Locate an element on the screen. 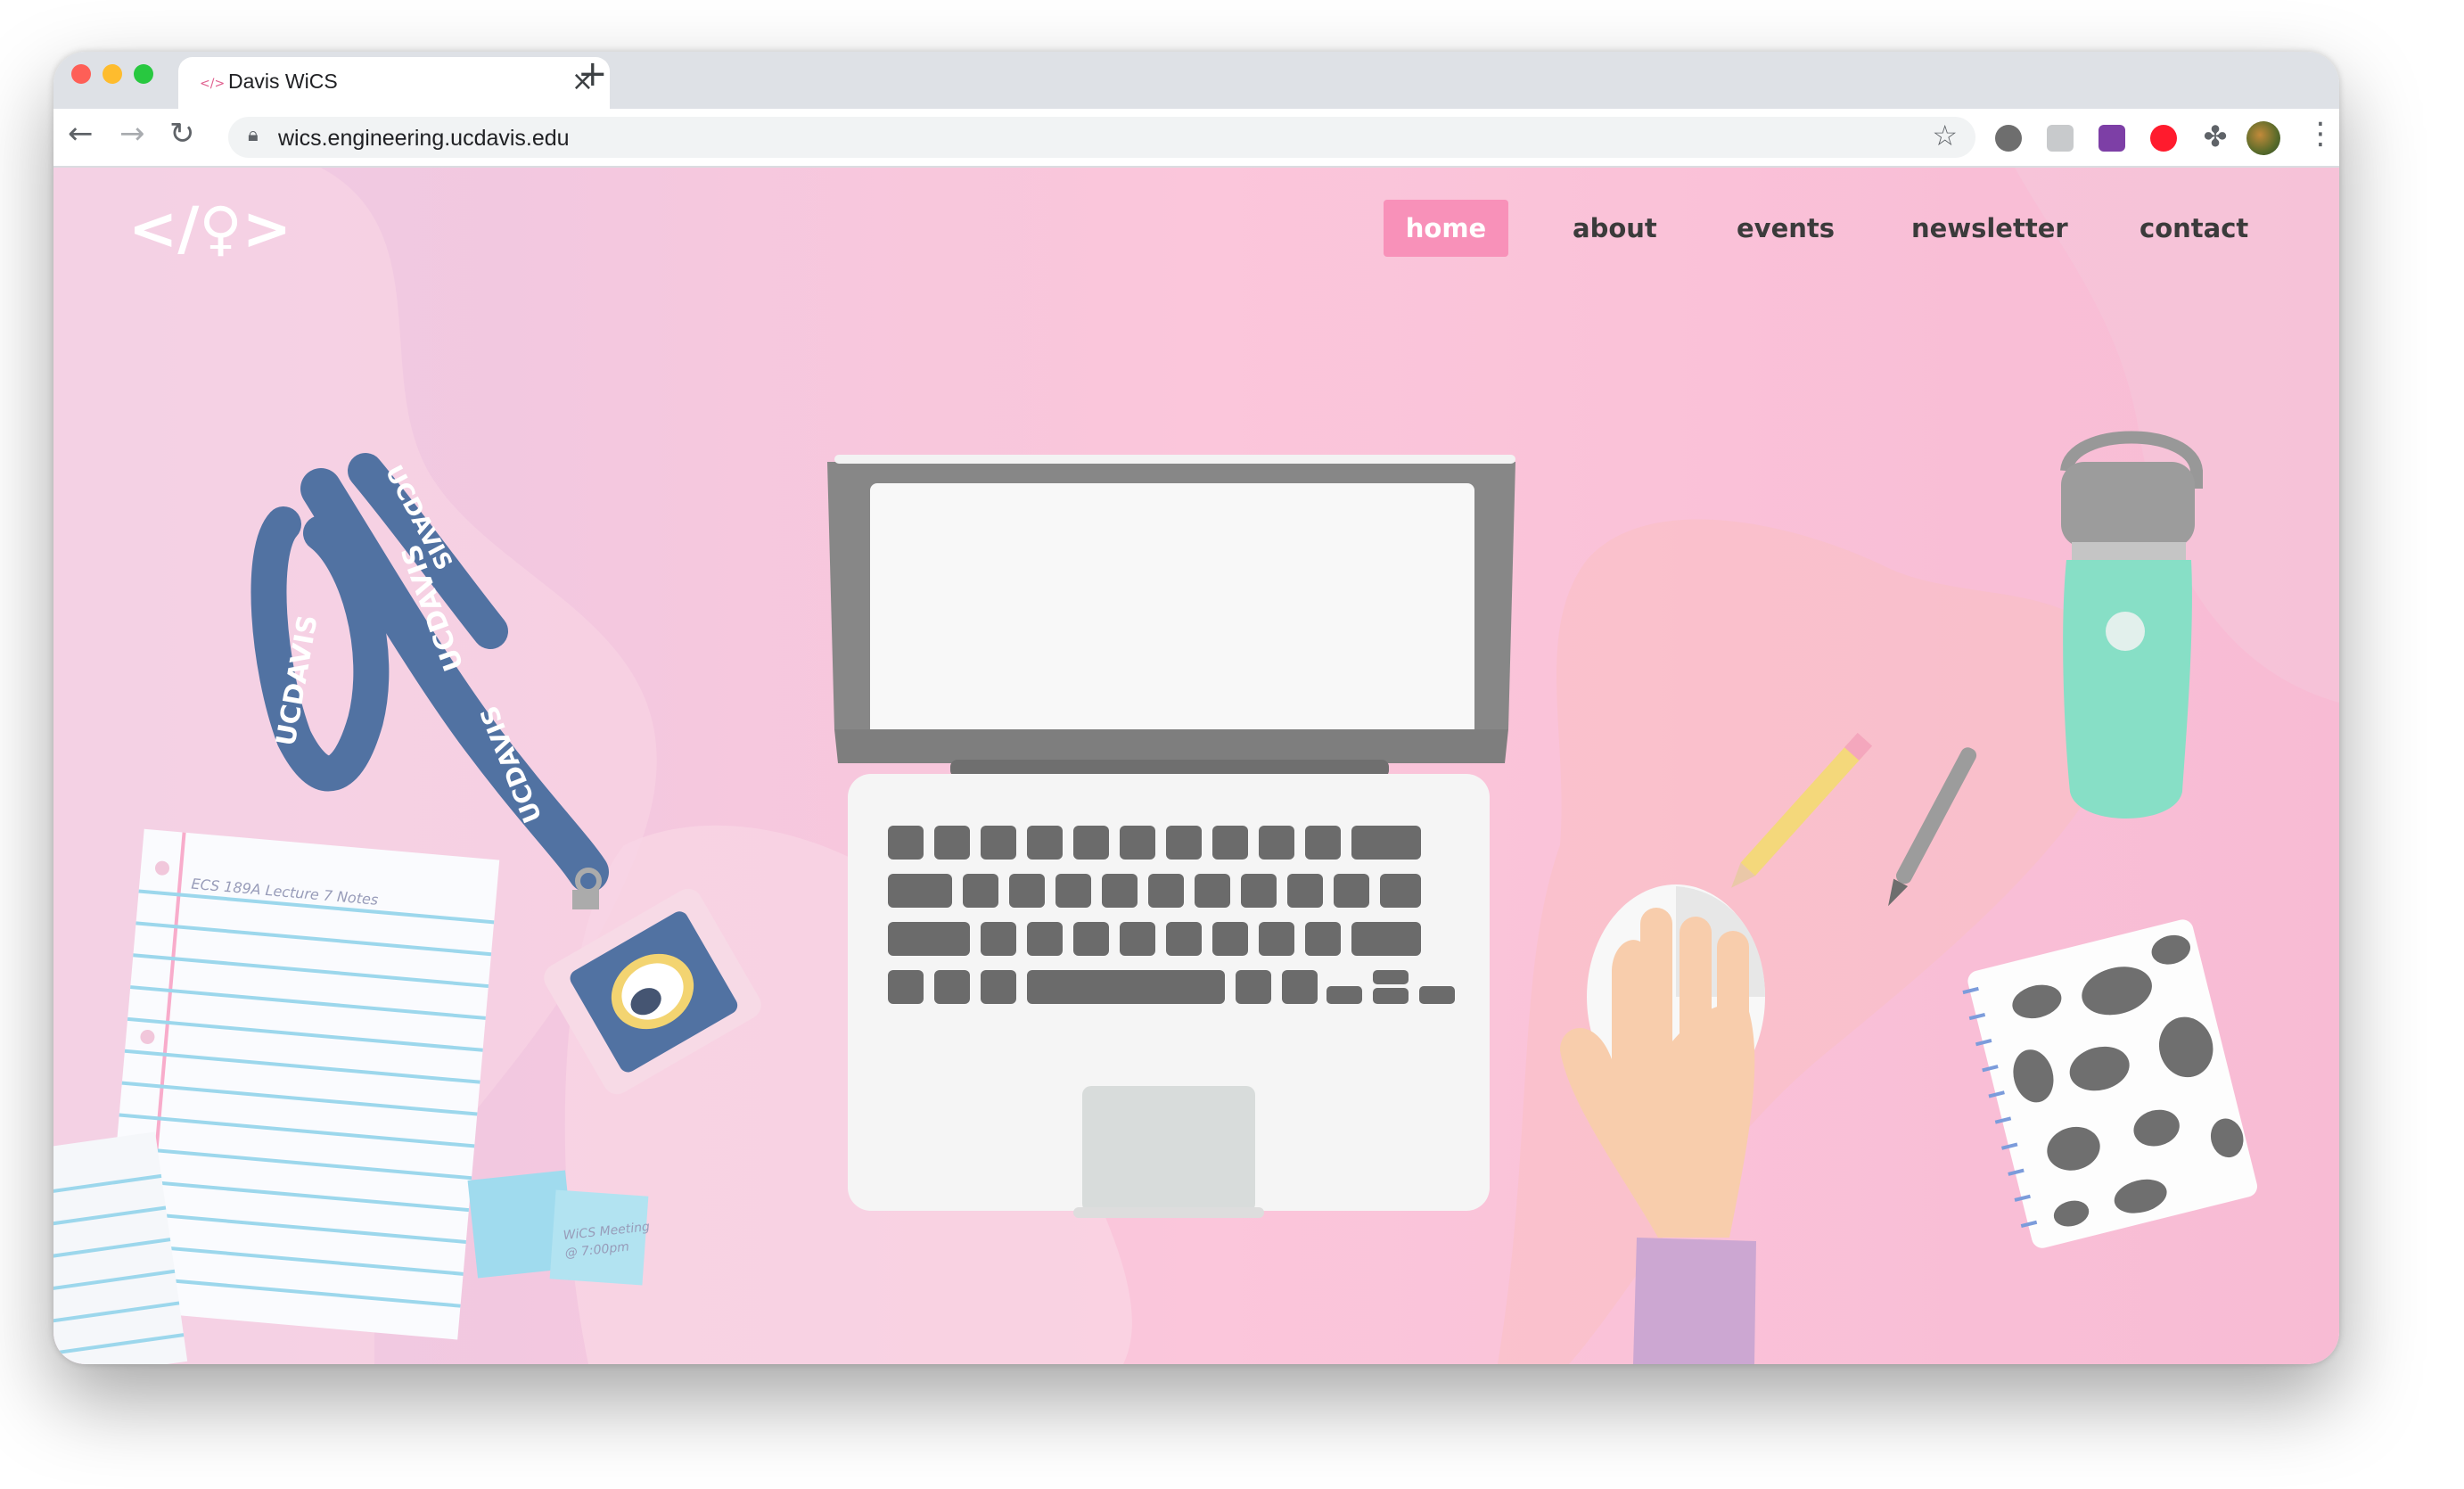 The image size is (2464, 1489). kebab-menu-icon: ⋮ is located at coordinates (2320, 134).